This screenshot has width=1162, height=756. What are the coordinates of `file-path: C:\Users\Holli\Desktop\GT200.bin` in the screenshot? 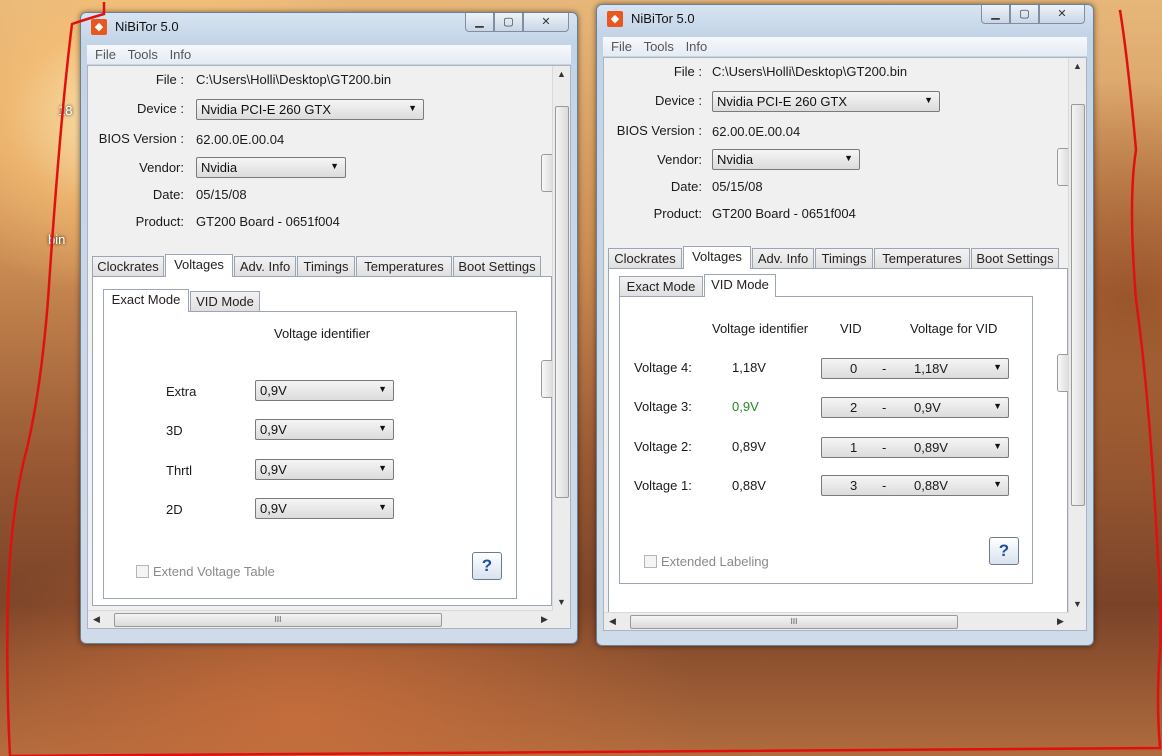 It's located at (810, 71).